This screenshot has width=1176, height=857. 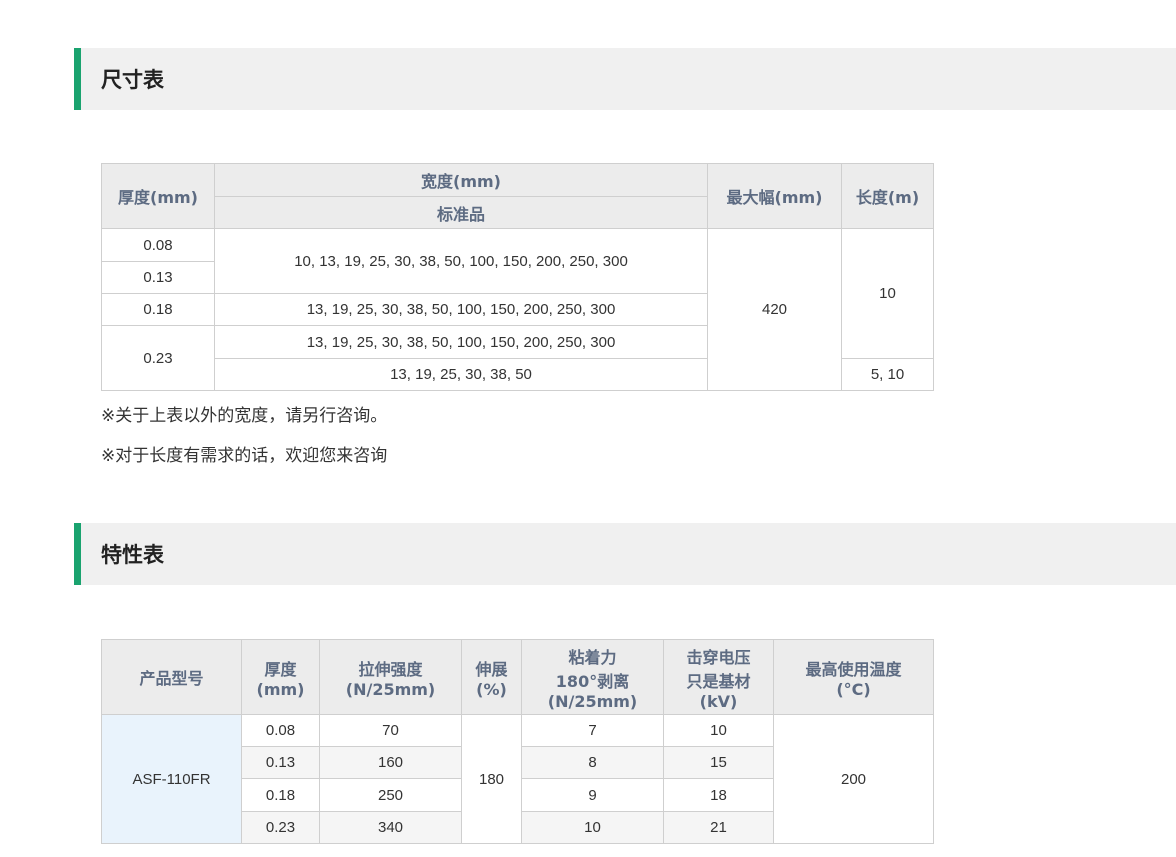 What do you see at coordinates (390, 827) in the screenshot?
I see `tensile-cell: 340` at bounding box center [390, 827].